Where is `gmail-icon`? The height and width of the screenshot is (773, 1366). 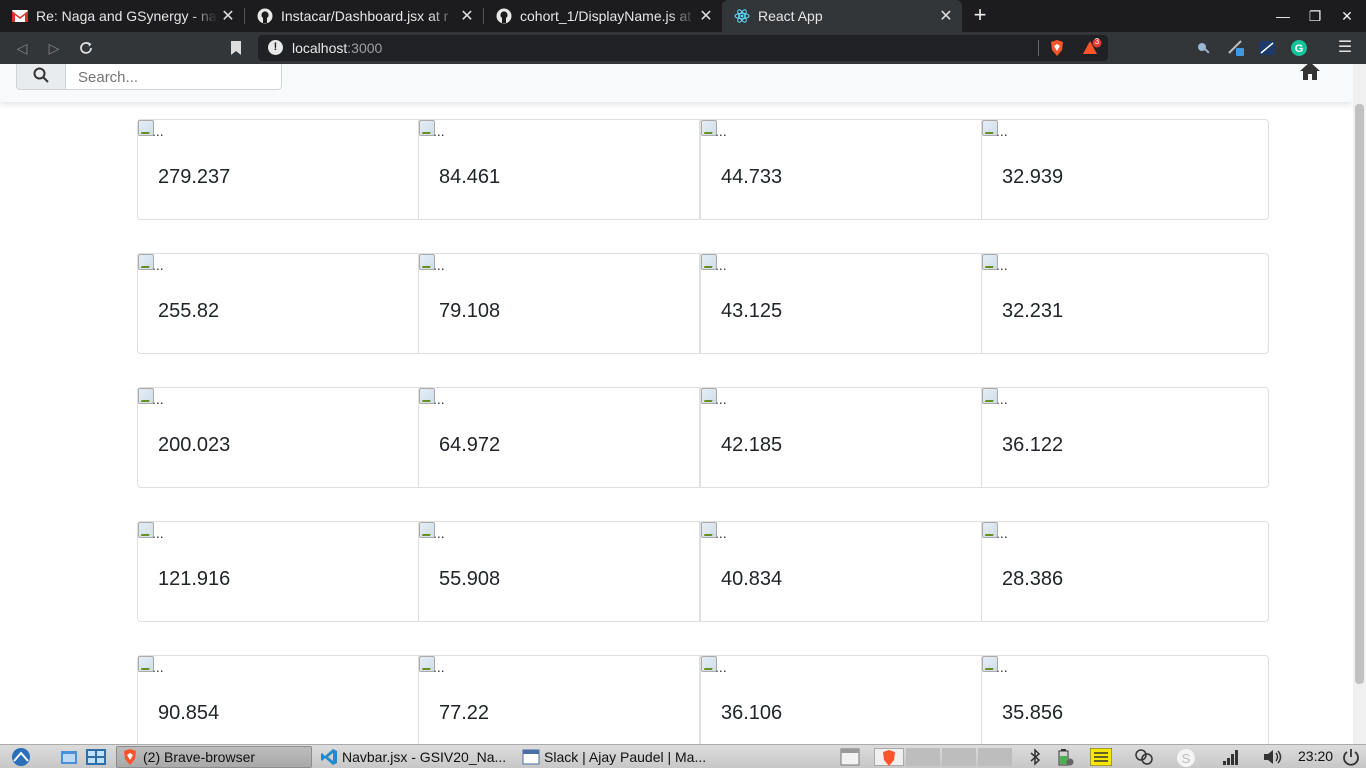
gmail-icon is located at coordinates (20, 16).